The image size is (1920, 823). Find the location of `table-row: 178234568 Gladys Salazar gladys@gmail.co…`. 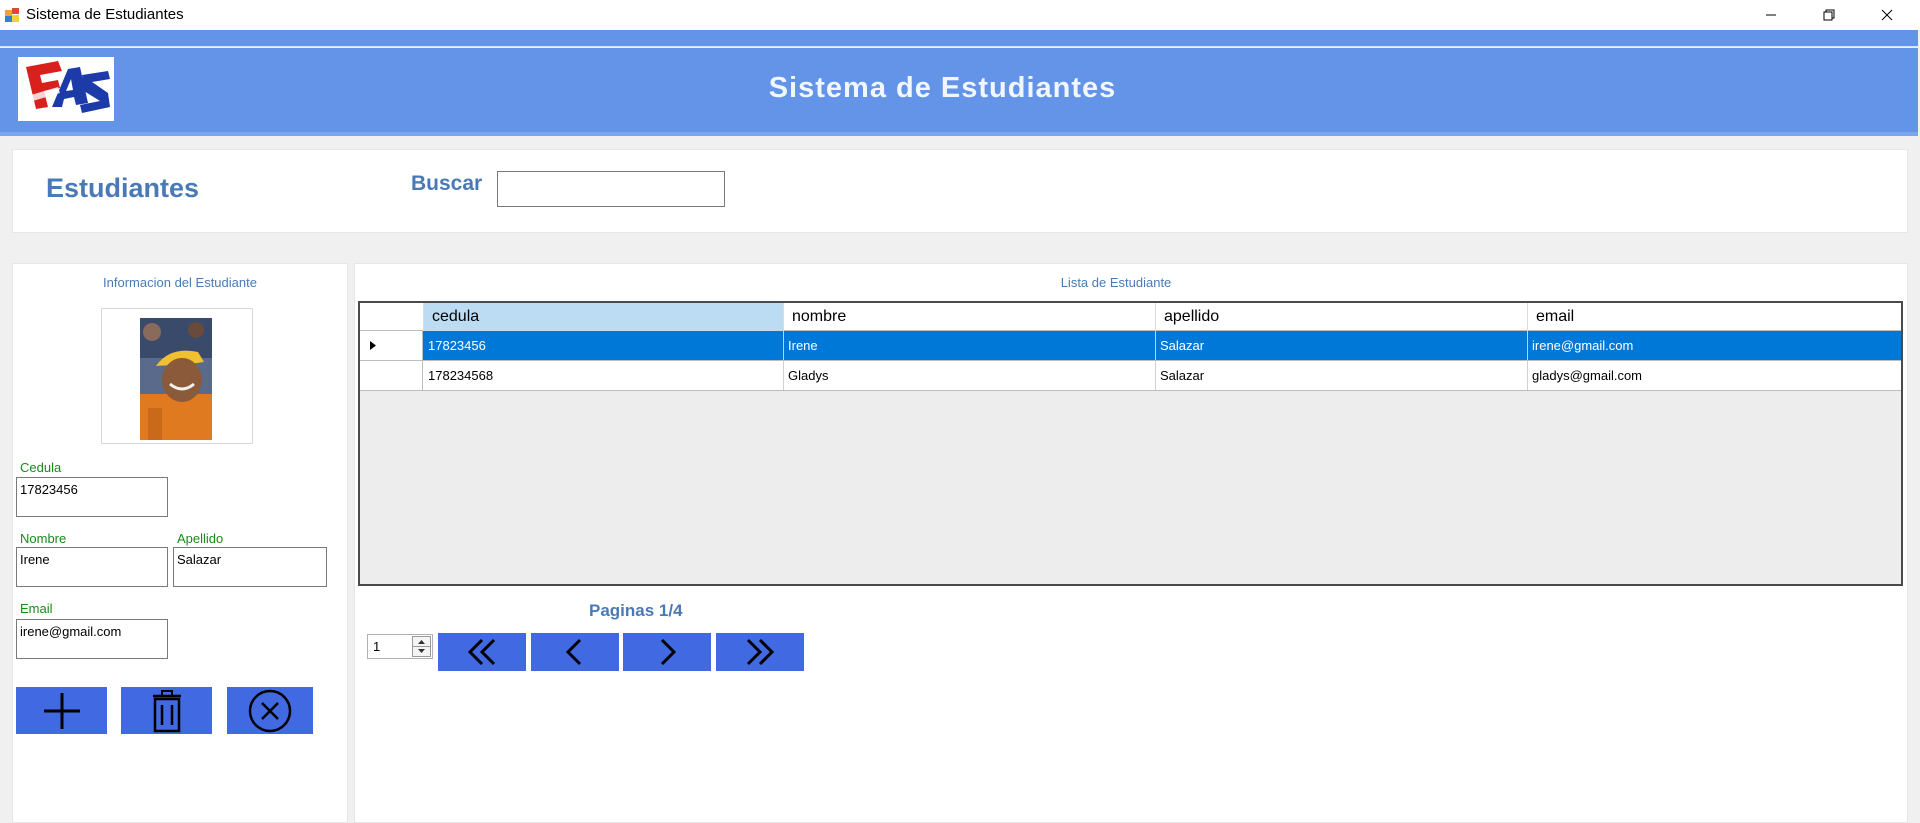

table-row: 178234568 Gladys Salazar gladys@gmail.co… is located at coordinates (1130, 376).